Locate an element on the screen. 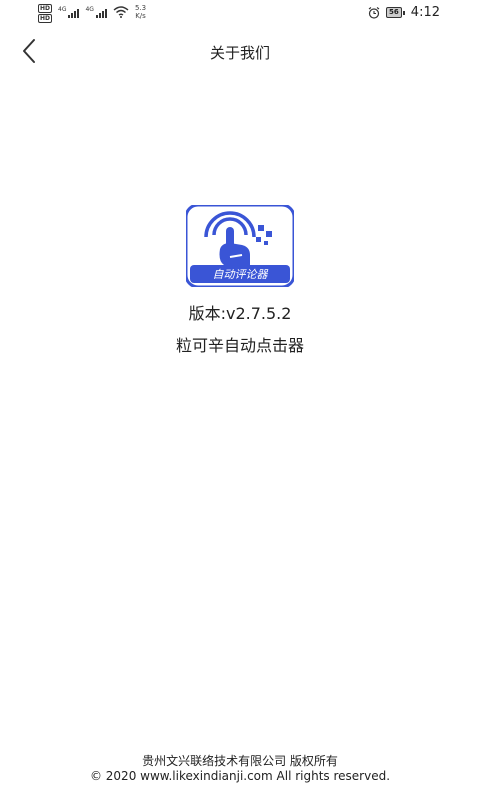 This screenshot has width=480, height=800. version-text: 版本:v2.7.5.2 is located at coordinates (240, 313).